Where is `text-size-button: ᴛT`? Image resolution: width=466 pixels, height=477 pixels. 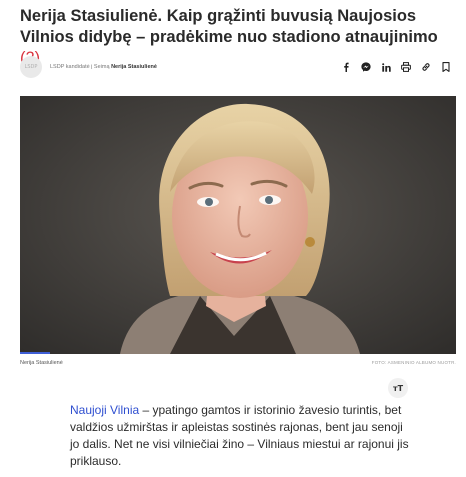
text-size-button: ᴛT is located at coordinates (398, 388).